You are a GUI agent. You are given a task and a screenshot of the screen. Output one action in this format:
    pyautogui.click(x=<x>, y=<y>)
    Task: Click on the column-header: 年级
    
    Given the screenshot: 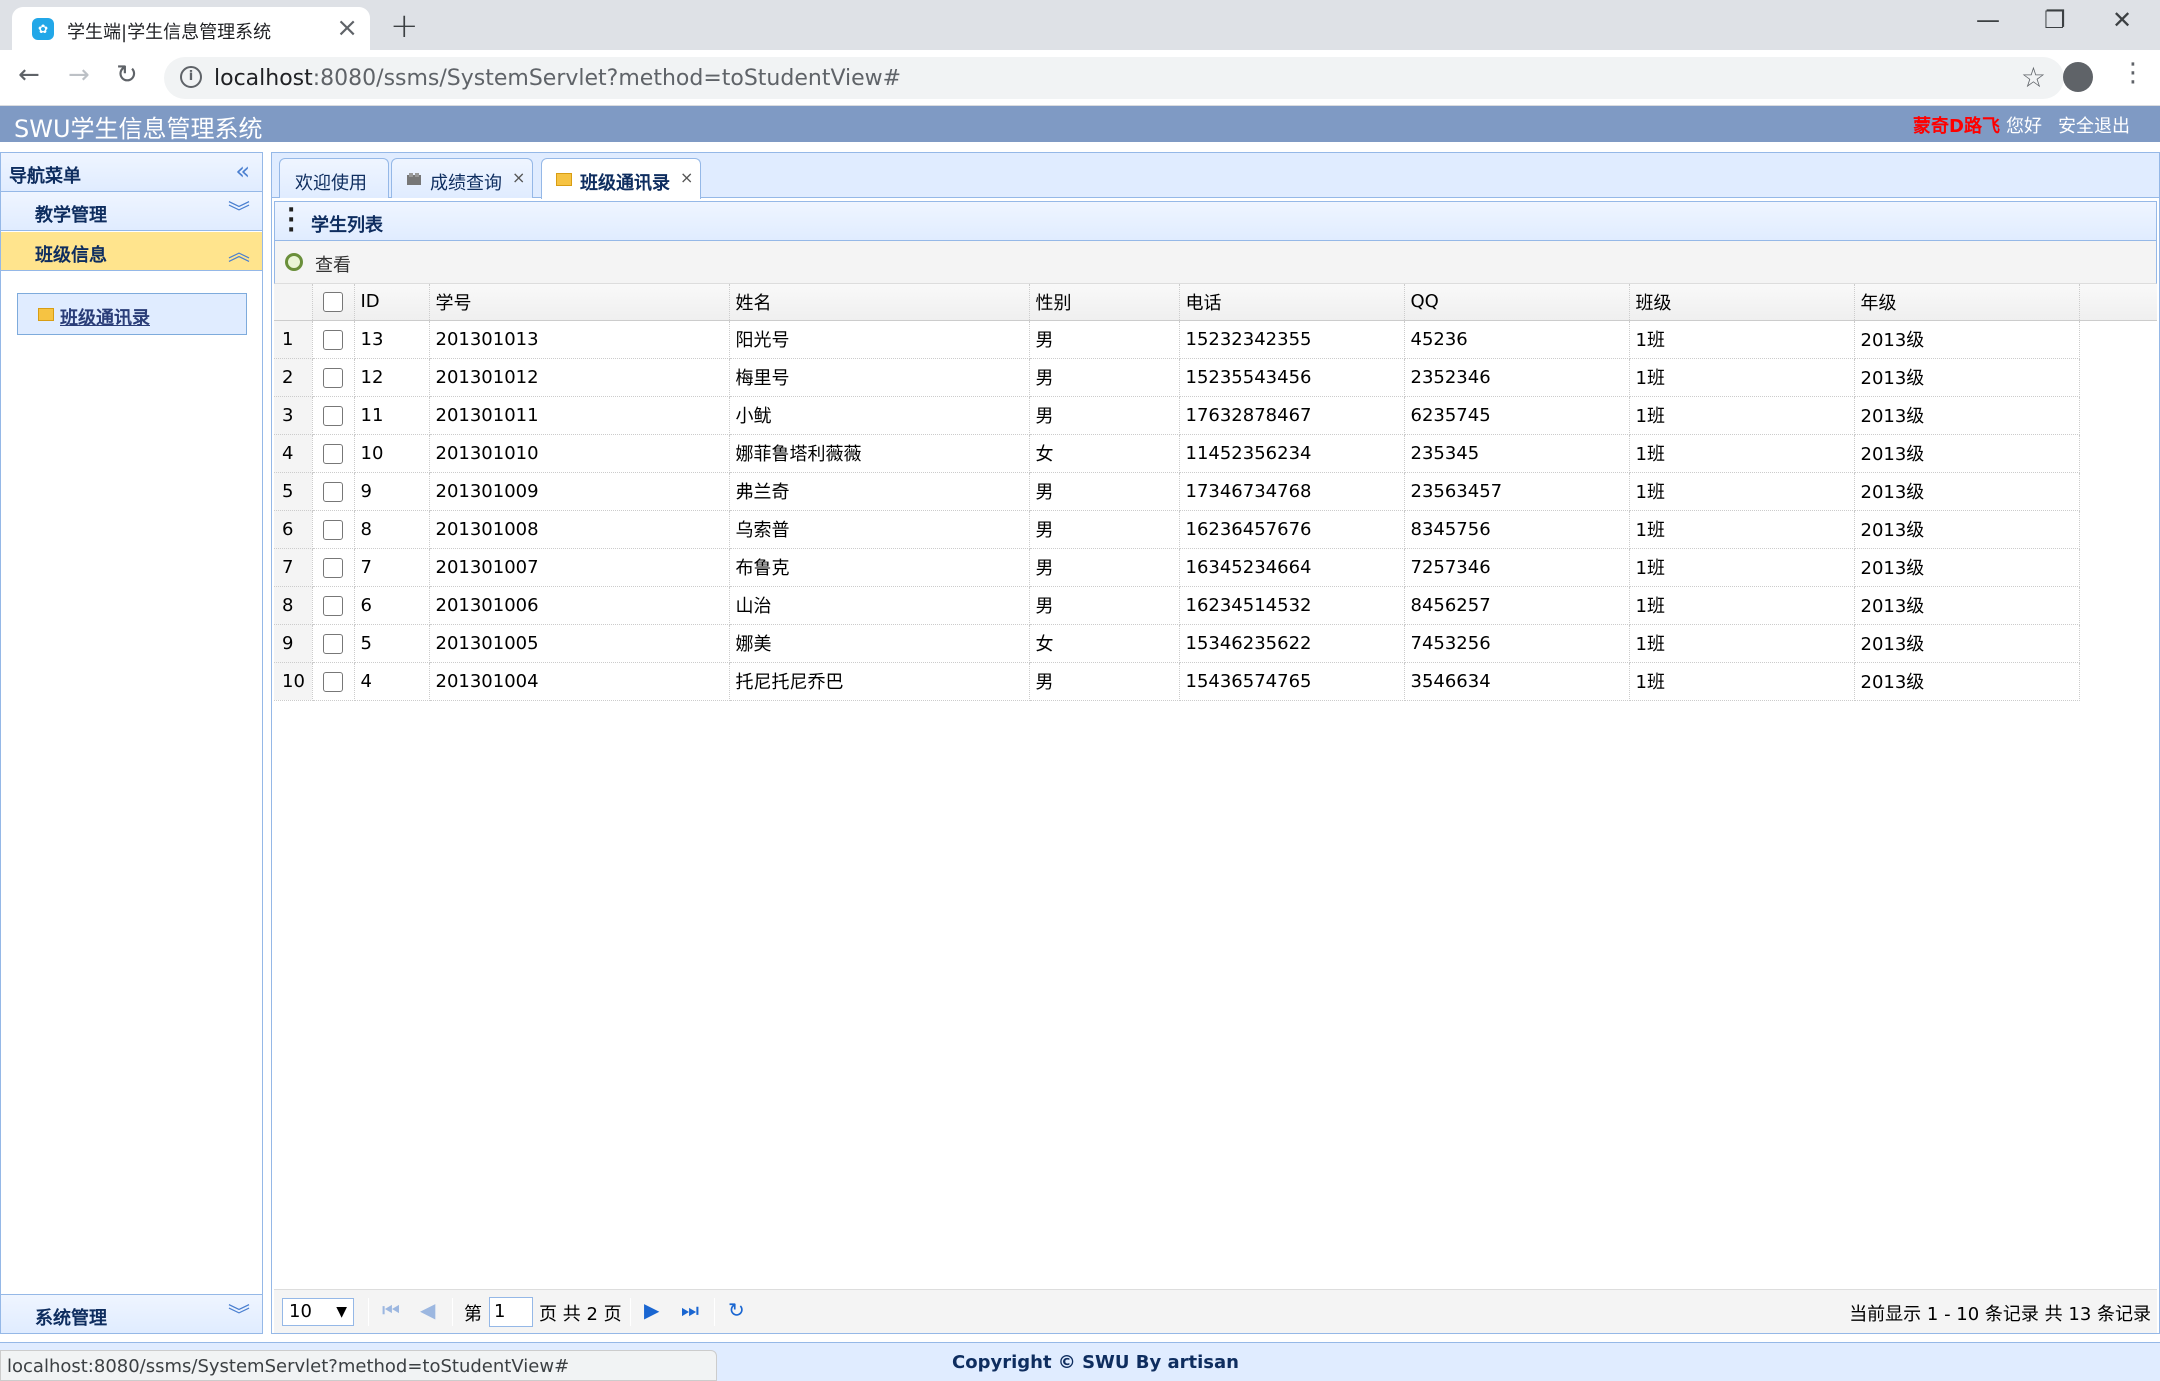 What is the action you would take?
    pyautogui.click(x=1967, y=302)
    